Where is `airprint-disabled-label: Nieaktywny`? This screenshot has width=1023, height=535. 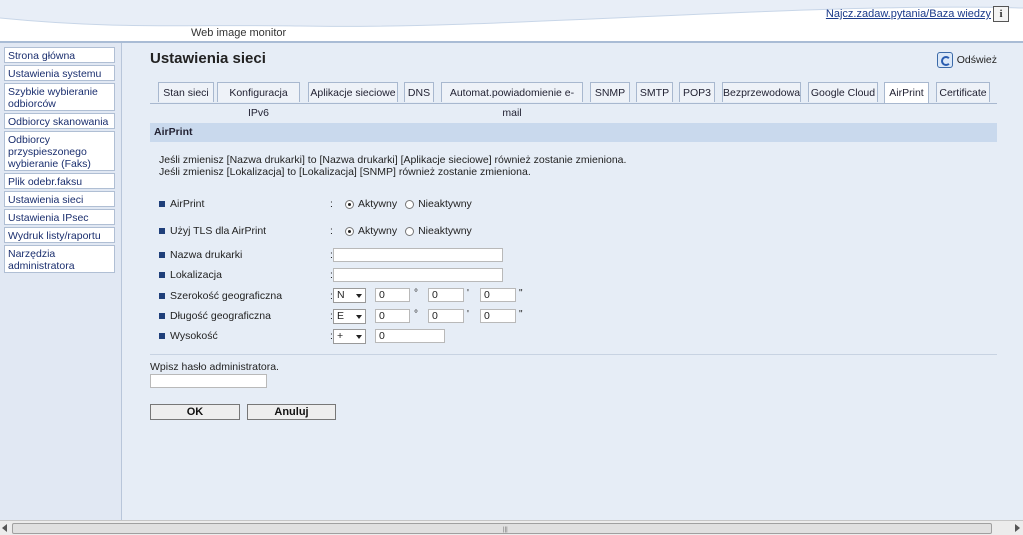
airprint-disabled-label: Nieaktywny is located at coordinates (445, 204).